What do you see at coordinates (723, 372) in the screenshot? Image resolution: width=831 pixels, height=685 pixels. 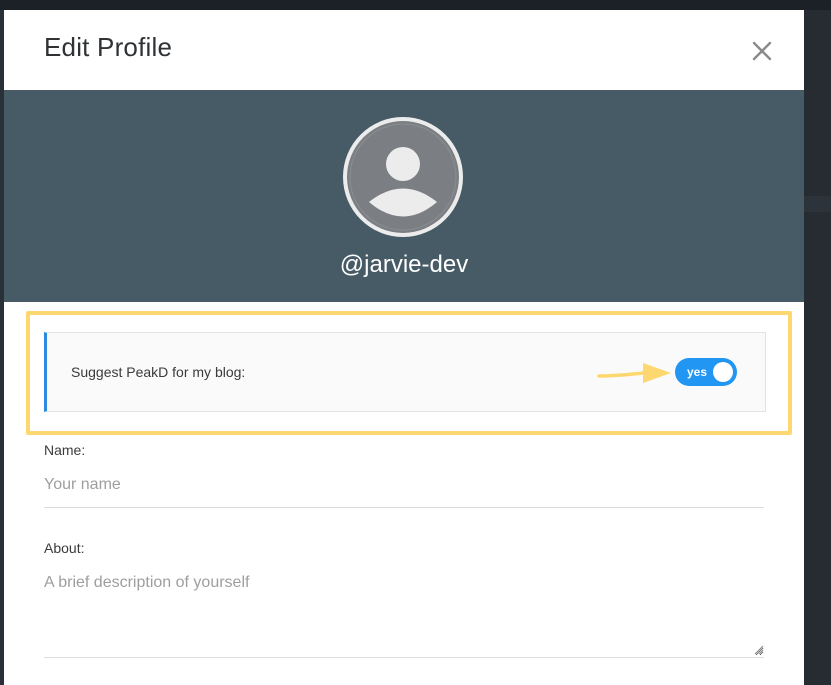 I see `toggle-knob` at bounding box center [723, 372].